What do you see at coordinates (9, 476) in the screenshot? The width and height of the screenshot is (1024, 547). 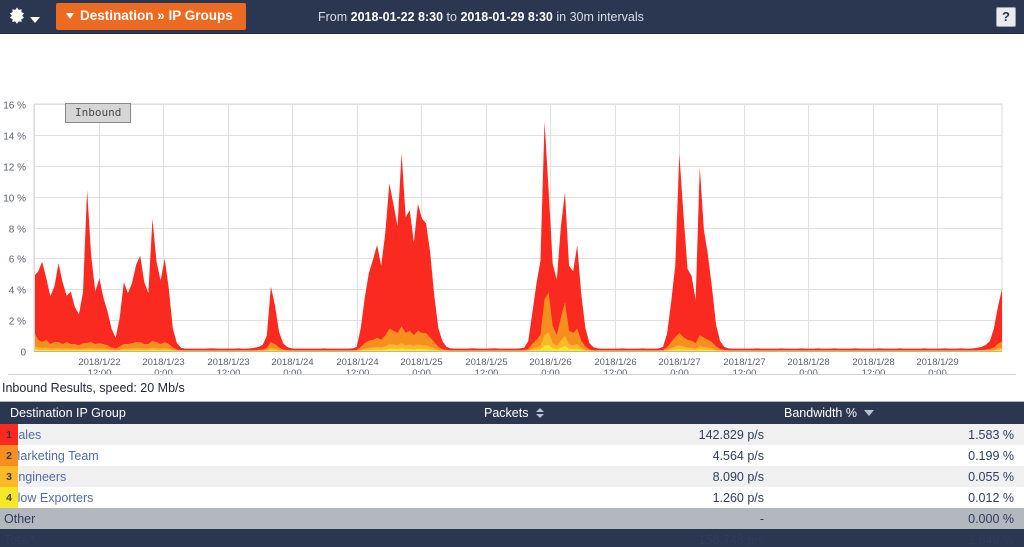 I see `rank-badge: 3` at bounding box center [9, 476].